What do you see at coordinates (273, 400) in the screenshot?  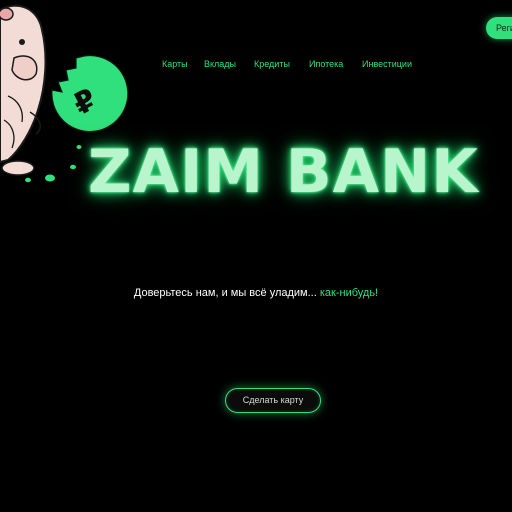 I see `make-card-button: Сделать карту` at bounding box center [273, 400].